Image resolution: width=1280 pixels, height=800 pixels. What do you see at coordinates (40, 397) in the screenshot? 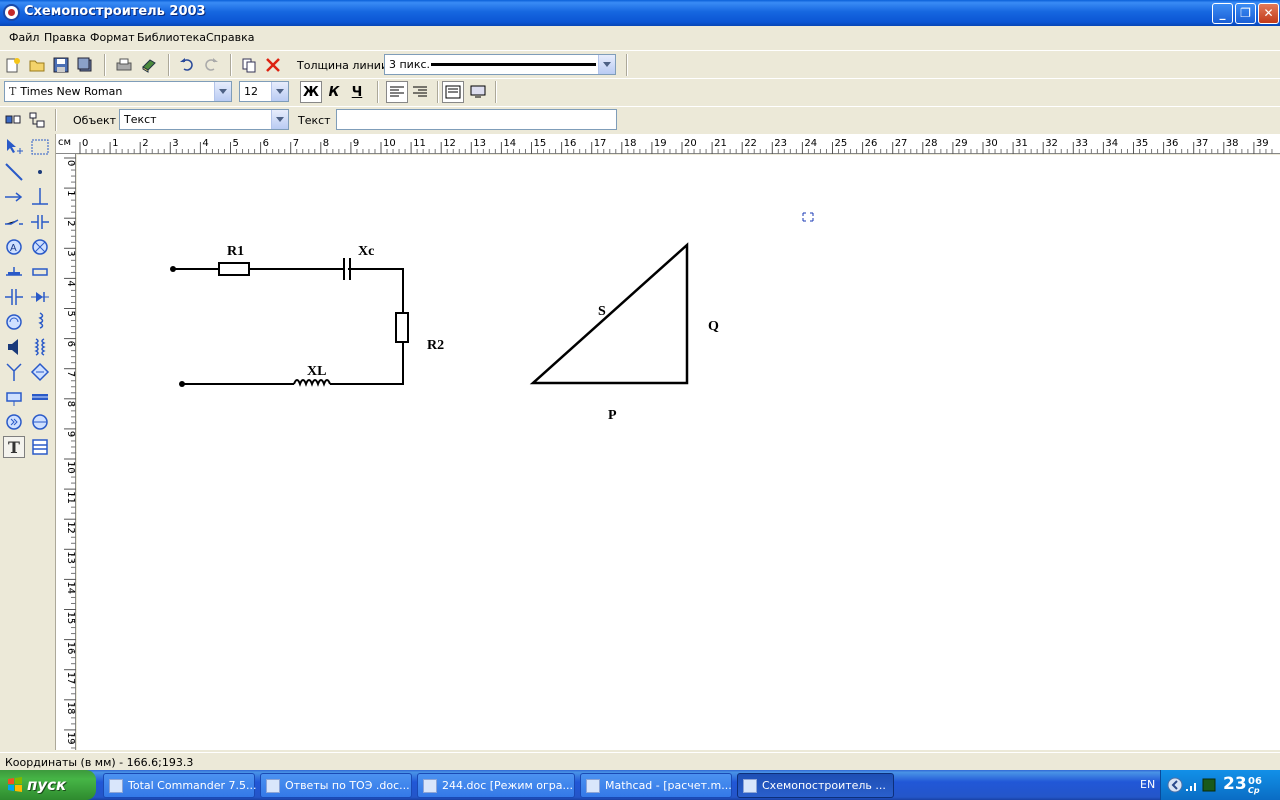
I see `heater-icon` at bounding box center [40, 397].